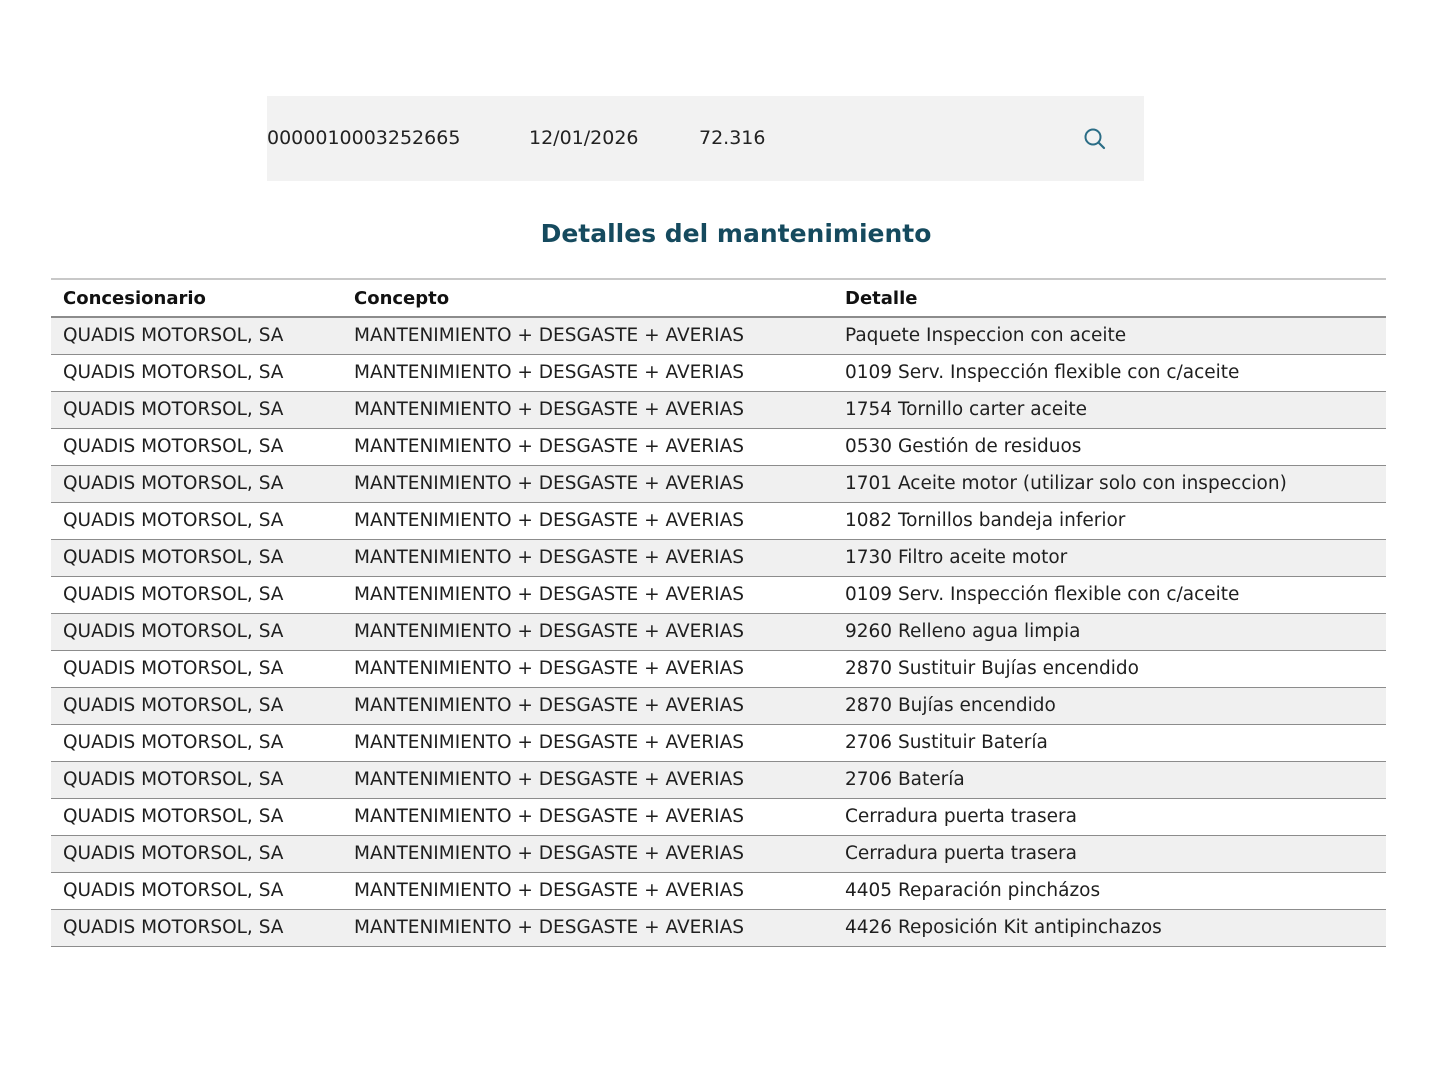 Image resolution: width=1440 pixels, height=1080 pixels. Describe the element at coordinates (402, 298) in the screenshot. I see `column-header-concepto: Concepto` at that location.